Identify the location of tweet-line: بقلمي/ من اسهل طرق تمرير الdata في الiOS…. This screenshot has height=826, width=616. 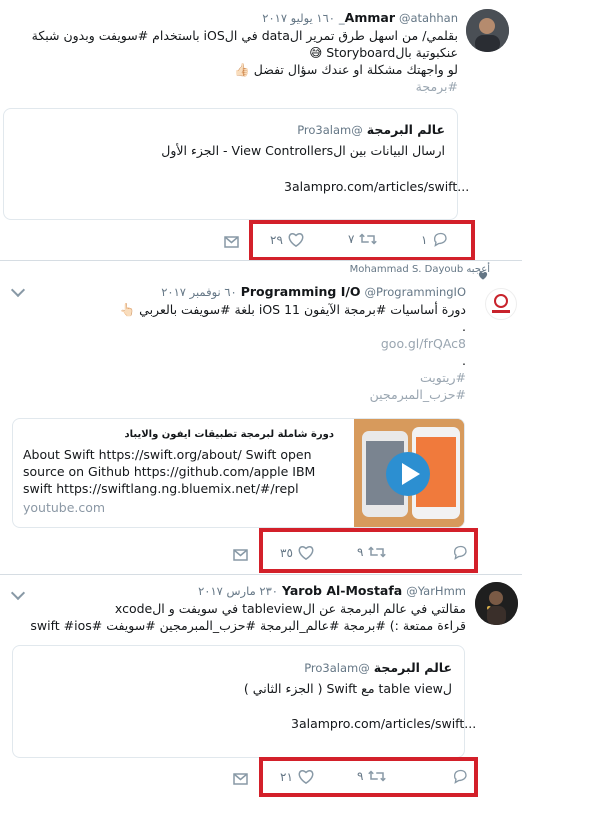
(244, 35).